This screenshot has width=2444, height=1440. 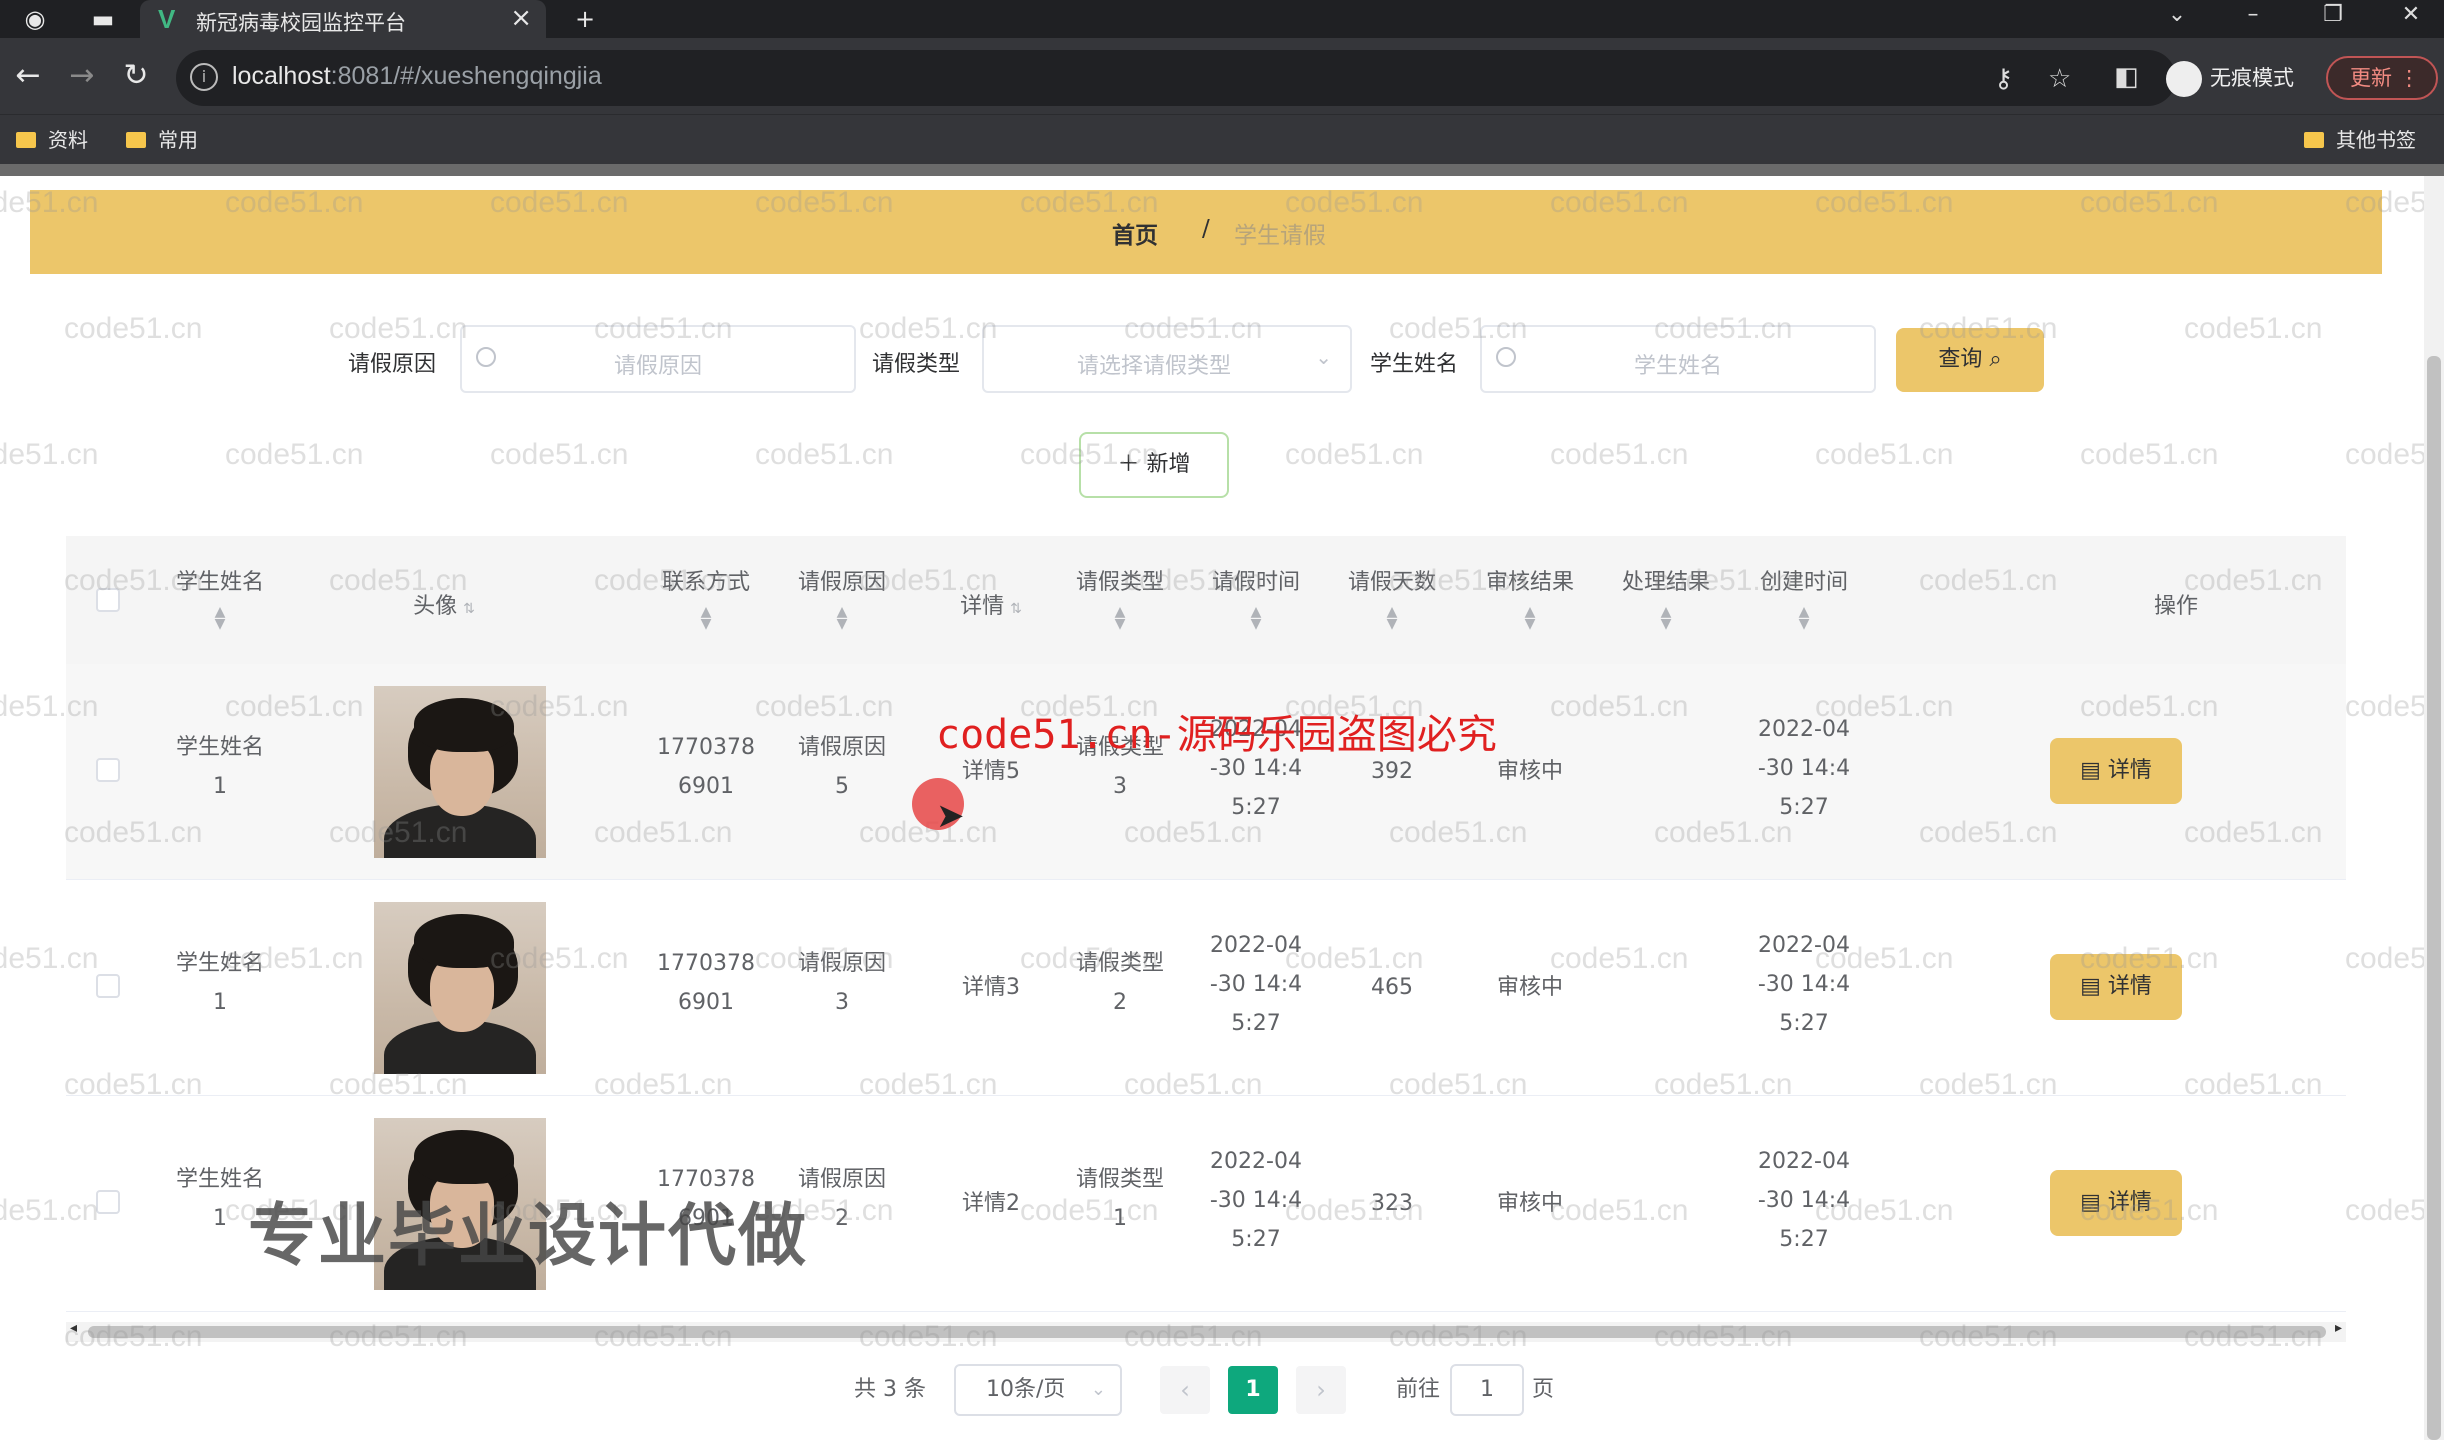 I want to click on key-icon: ⚷, so click(x=2003, y=79).